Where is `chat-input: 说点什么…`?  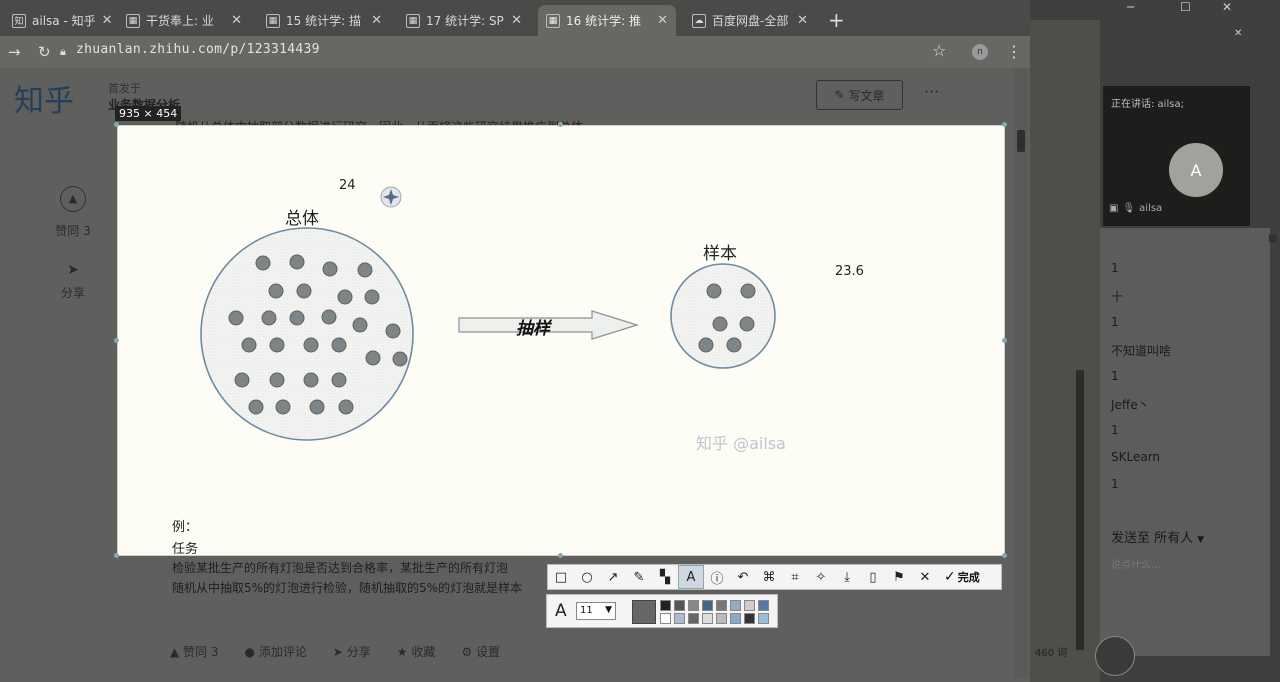 chat-input: 说点什么… is located at coordinates (1136, 563).